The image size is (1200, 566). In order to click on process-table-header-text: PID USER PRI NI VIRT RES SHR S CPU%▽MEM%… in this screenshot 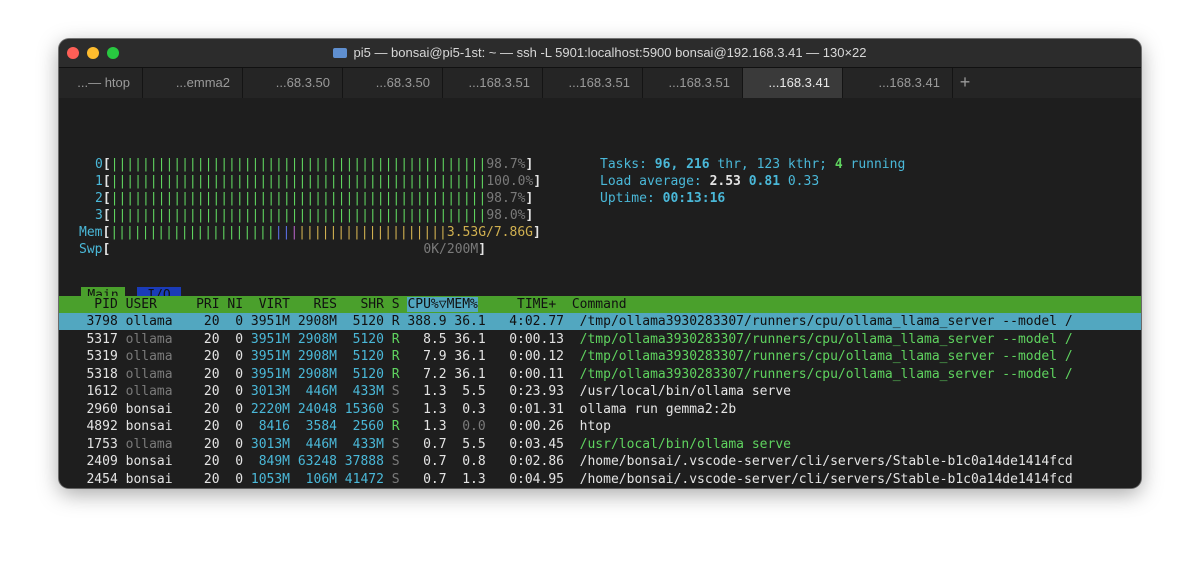, I will do `click(345, 304)`.